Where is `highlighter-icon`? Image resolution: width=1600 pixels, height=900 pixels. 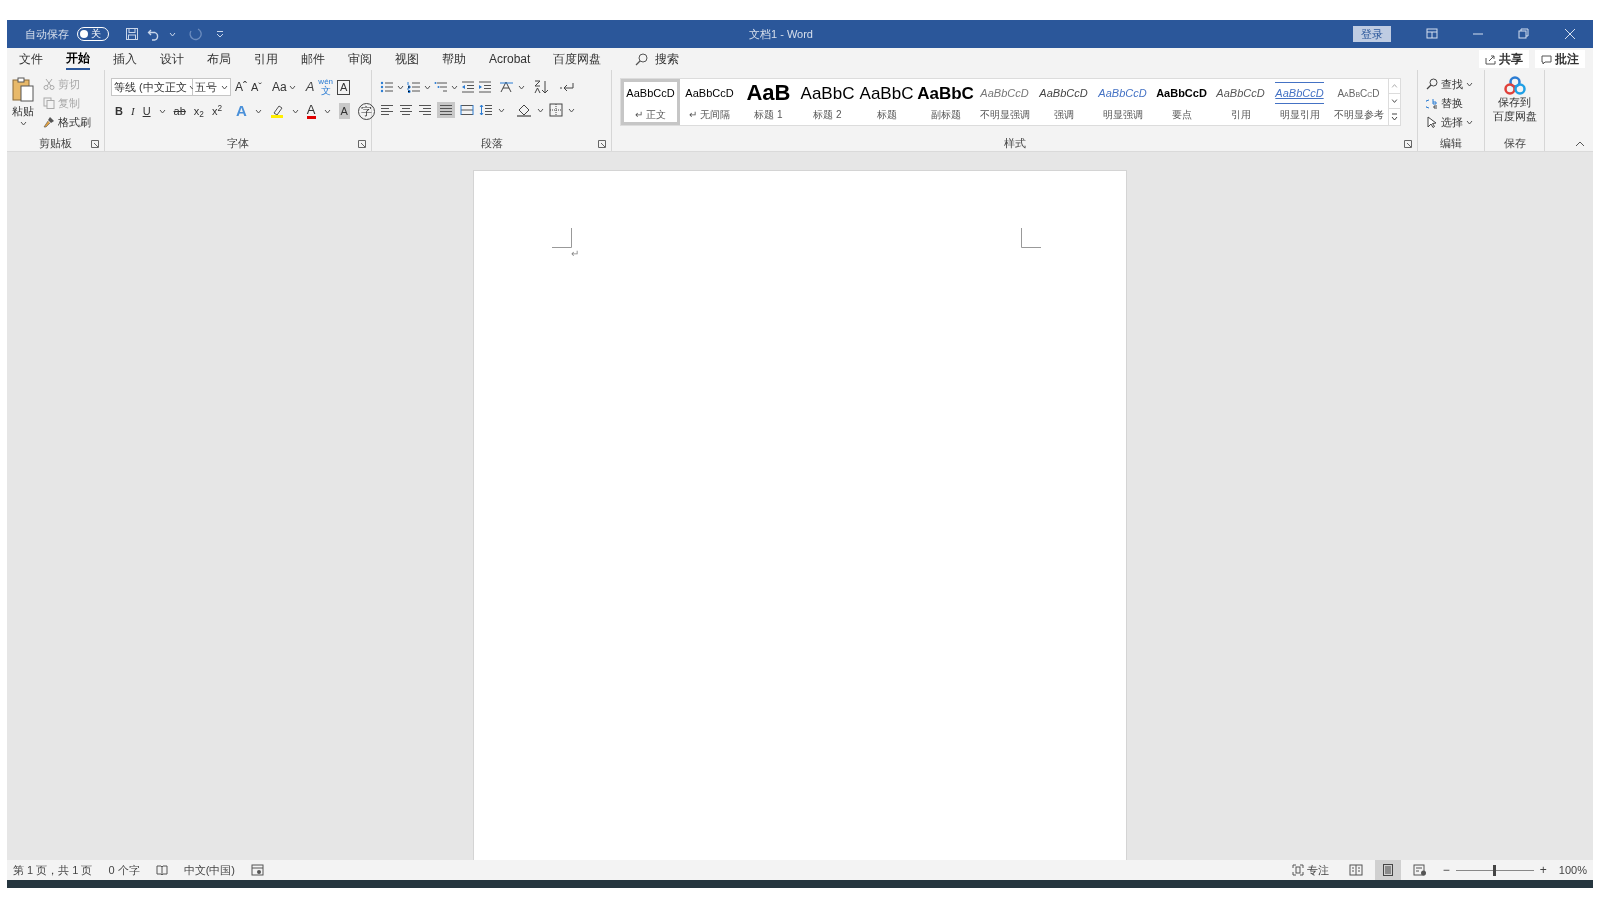
highlighter-icon is located at coordinates (276, 111).